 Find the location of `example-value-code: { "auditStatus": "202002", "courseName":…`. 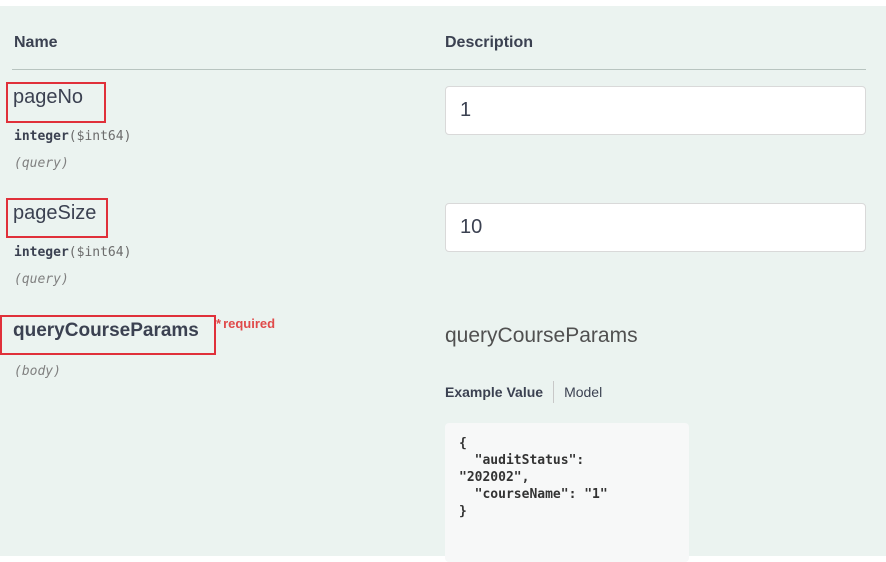

example-value-code: { "auditStatus": "202002", "courseName":… is located at coordinates (567, 492).